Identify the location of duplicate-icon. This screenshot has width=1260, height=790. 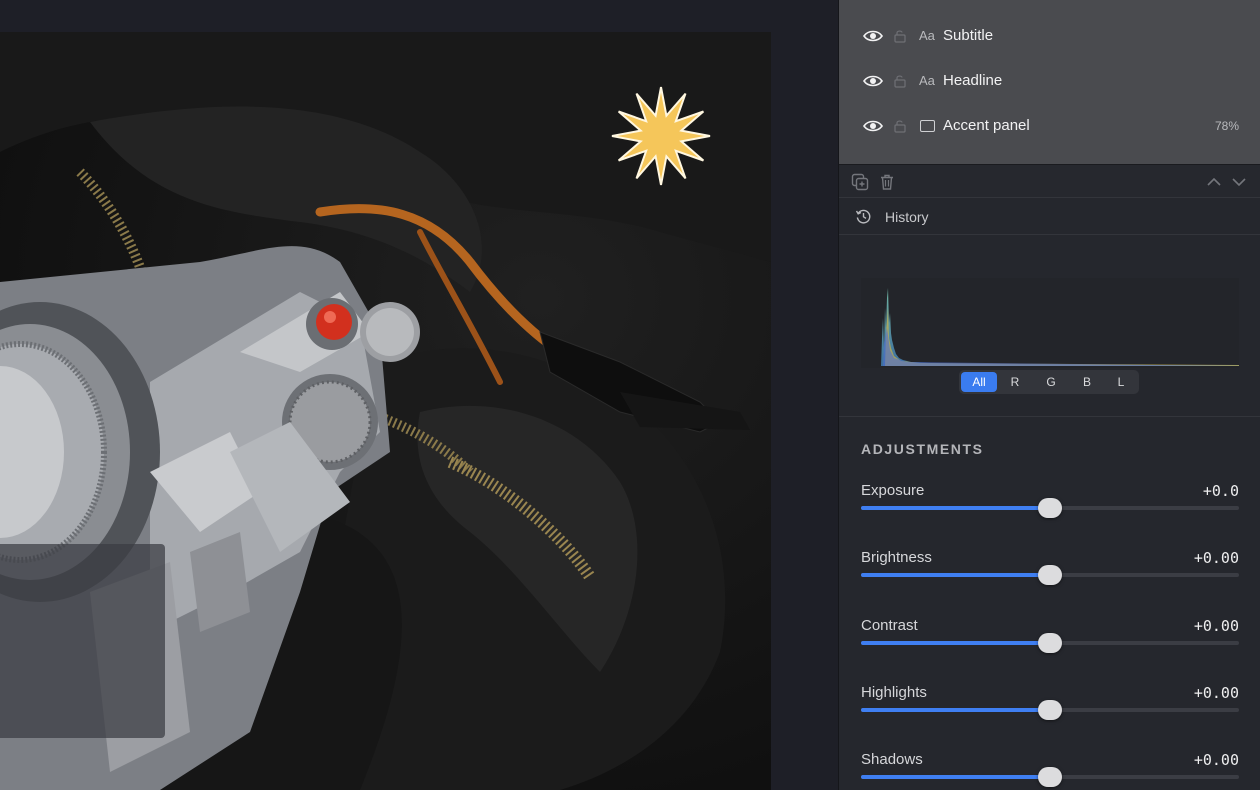
(860, 182).